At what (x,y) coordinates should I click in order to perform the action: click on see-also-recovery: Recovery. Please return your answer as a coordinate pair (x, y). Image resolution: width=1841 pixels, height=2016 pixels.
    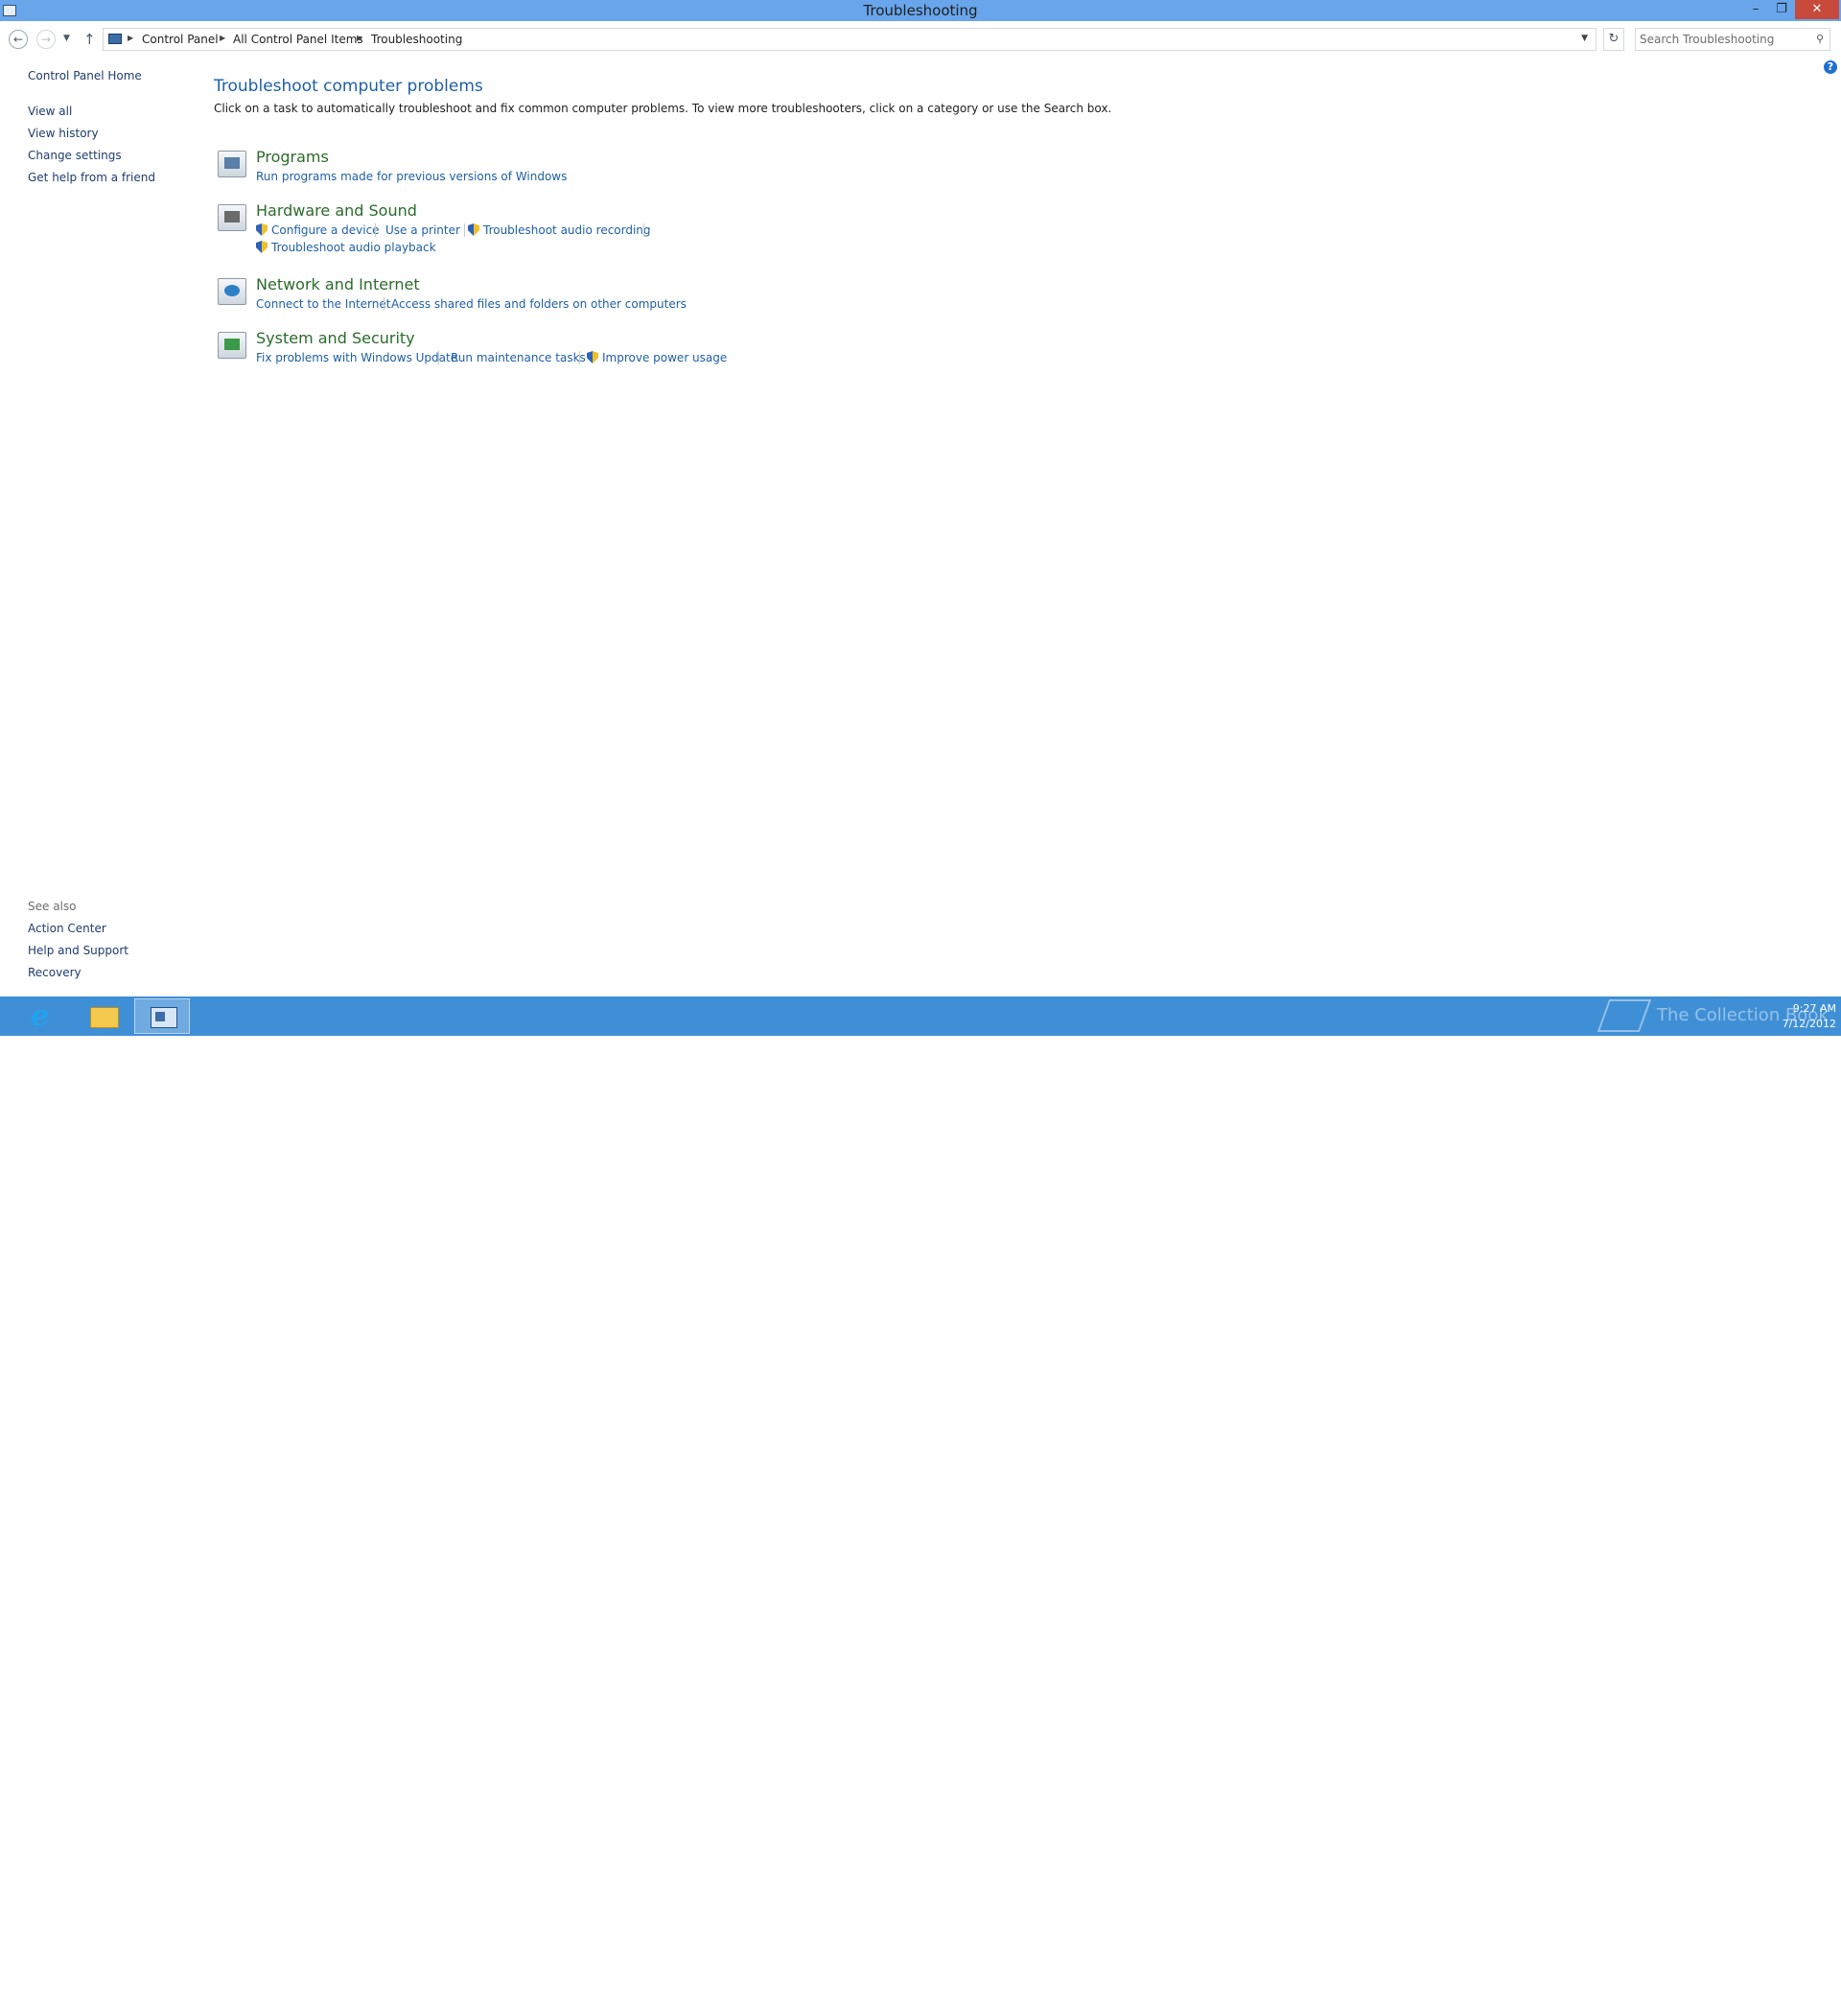
    Looking at the image, I should click on (55, 972).